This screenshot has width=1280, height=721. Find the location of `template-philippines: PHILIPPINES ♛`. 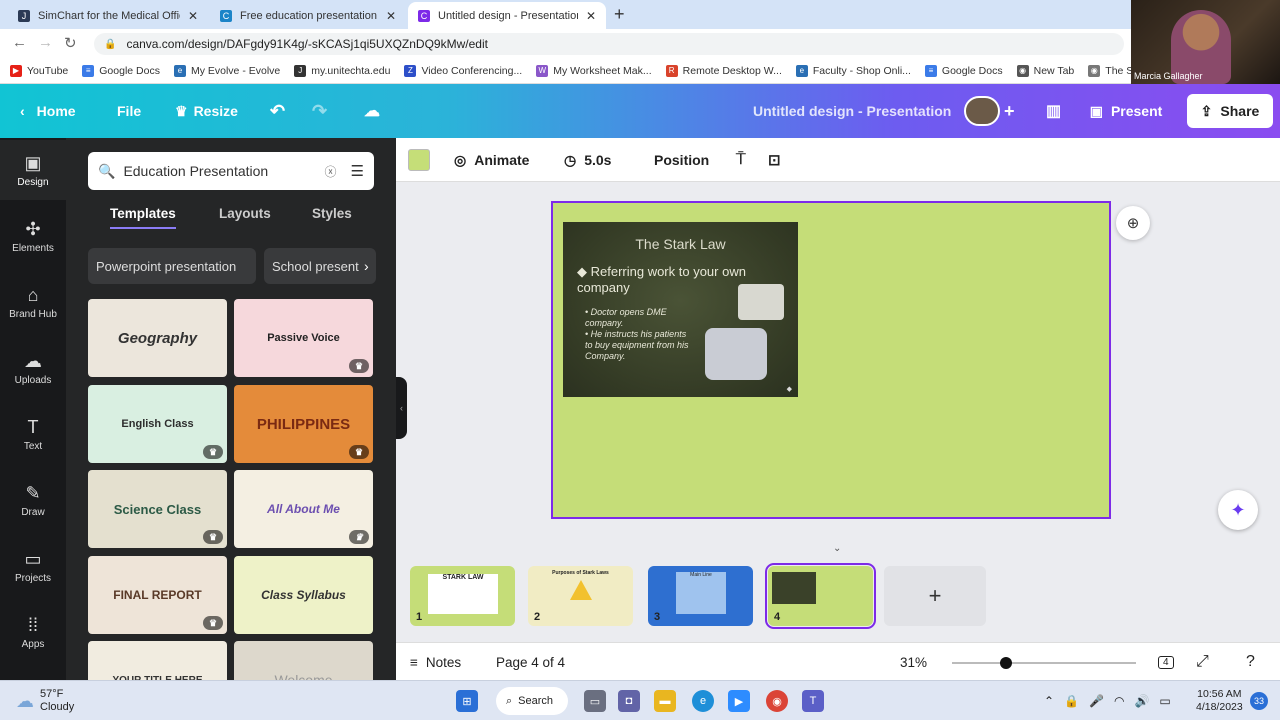

template-philippines: PHILIPPINES ♛ is located at coordinates (303, 424).